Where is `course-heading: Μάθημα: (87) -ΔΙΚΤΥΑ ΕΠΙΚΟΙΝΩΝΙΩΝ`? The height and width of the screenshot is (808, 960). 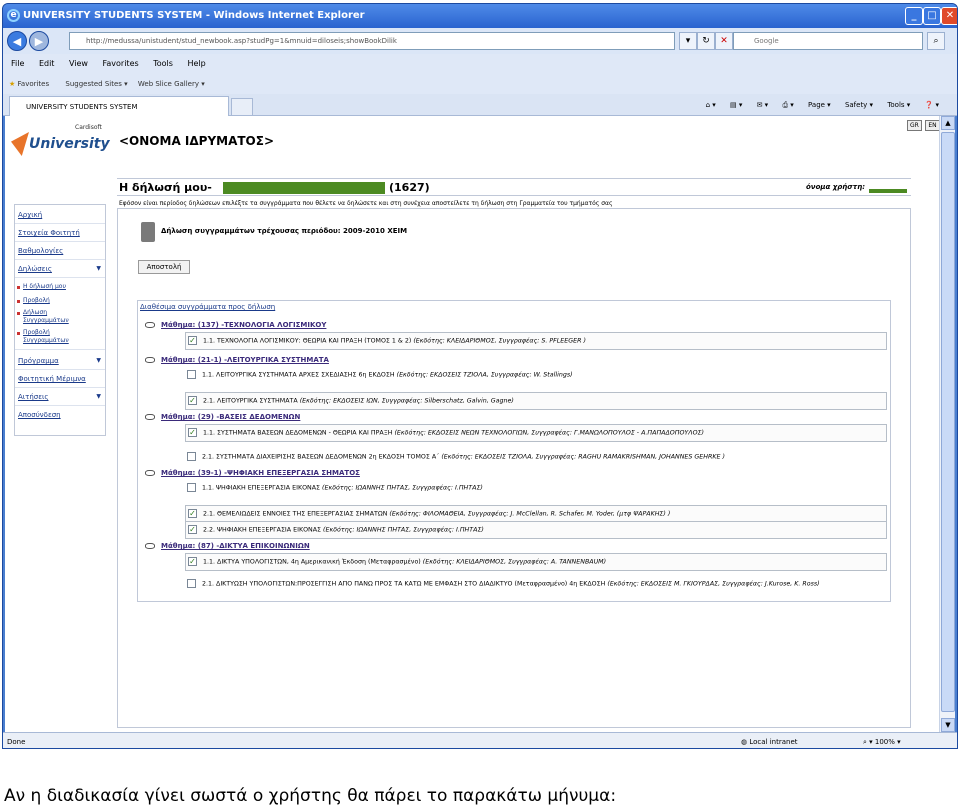
course-heading: Μάθημα: (87) -ΔΙΚΤΥΑ ΕΠΙΚΟΙΝΩΝΙΩΝ is located at coordinates (227, 546).